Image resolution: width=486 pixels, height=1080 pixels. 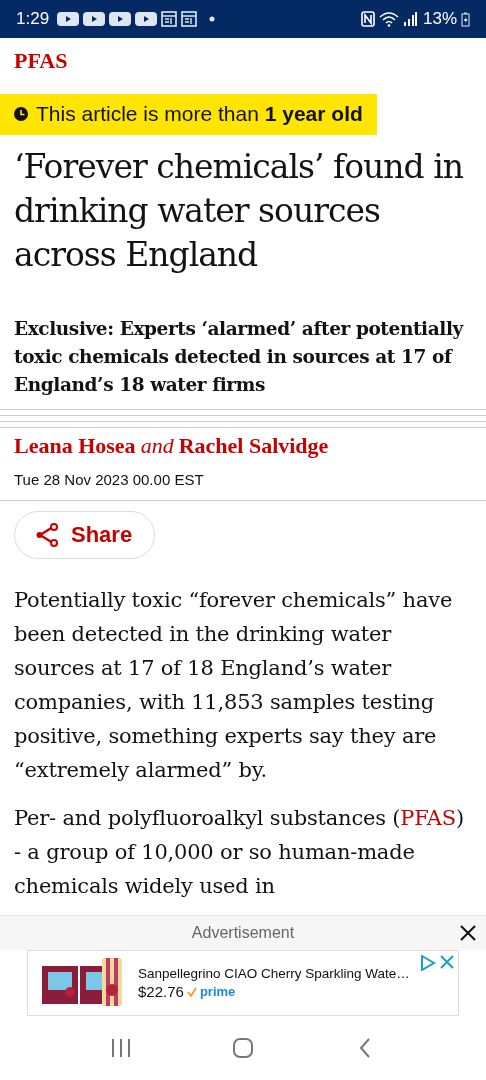 I want to click on body-paragraph: Per- and polyfluoroalkyl substances (PFAS) - a group of 10,000 or so human-made chemicals widely used in, so click(x=239, y=852).